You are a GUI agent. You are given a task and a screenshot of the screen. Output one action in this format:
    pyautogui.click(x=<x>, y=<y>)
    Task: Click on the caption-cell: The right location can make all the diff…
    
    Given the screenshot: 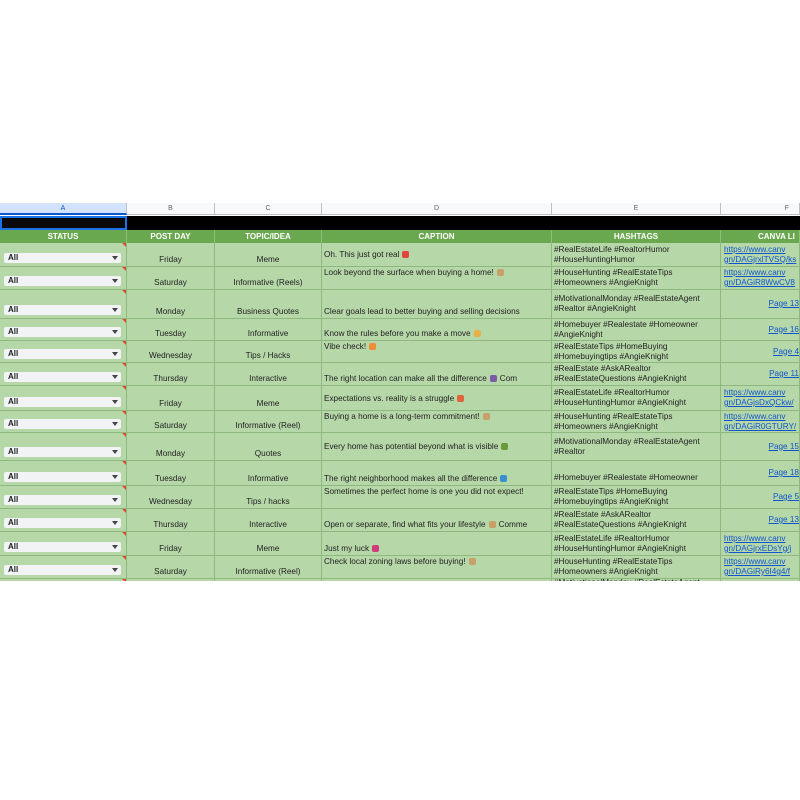 What is the action you would take?
    pyautogui.click(x=437, y=374)
    